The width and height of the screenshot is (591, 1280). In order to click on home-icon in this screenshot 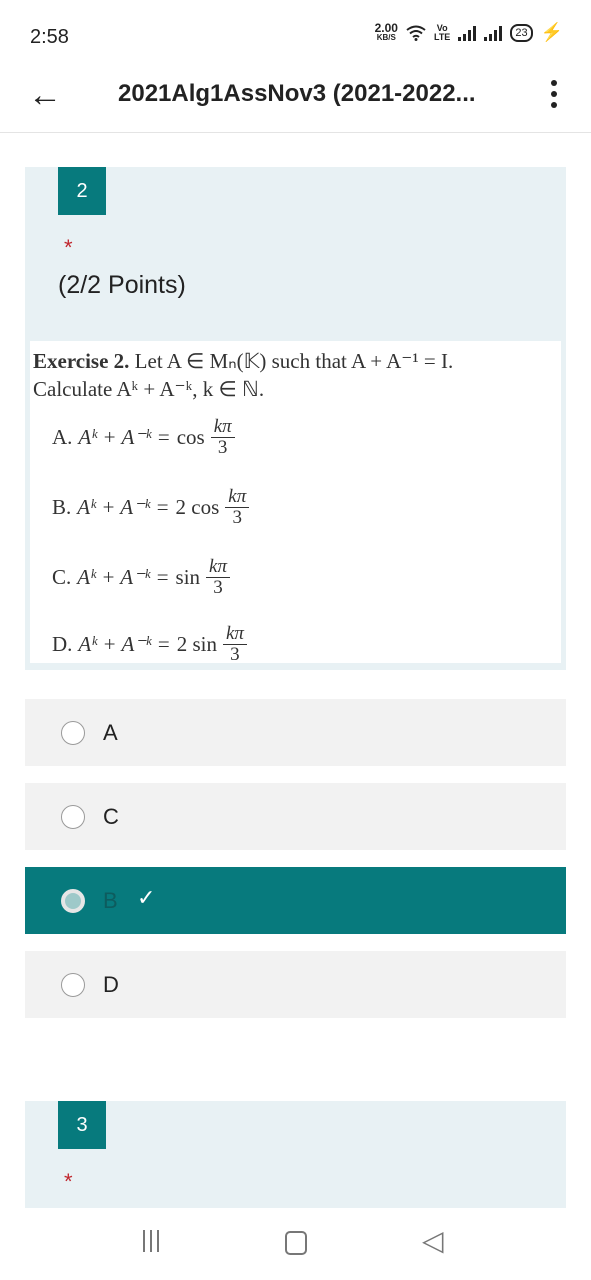, I will do `click(296, 1243)`.